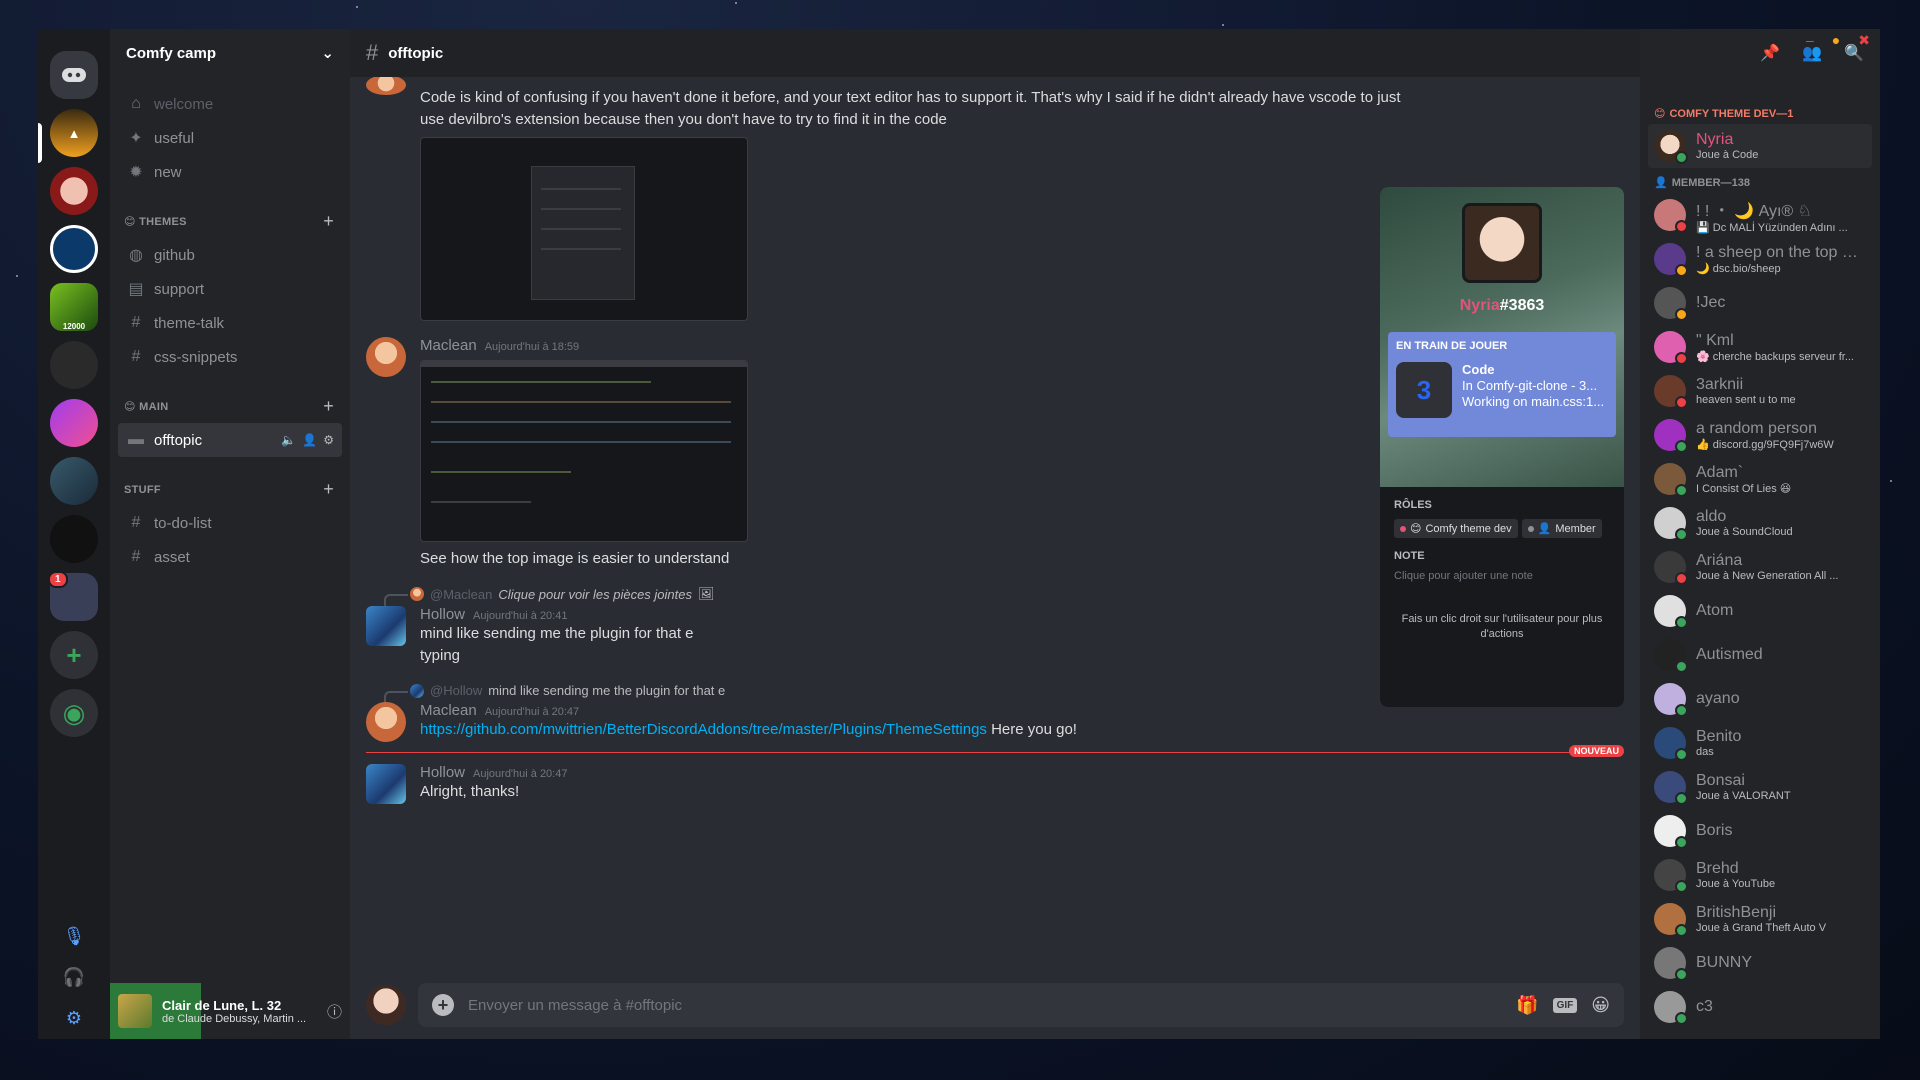 The width and height of the screenshot is (1920, 1080). I want to click on member-item: Nyria Joue à Code, so click(1760, 146).